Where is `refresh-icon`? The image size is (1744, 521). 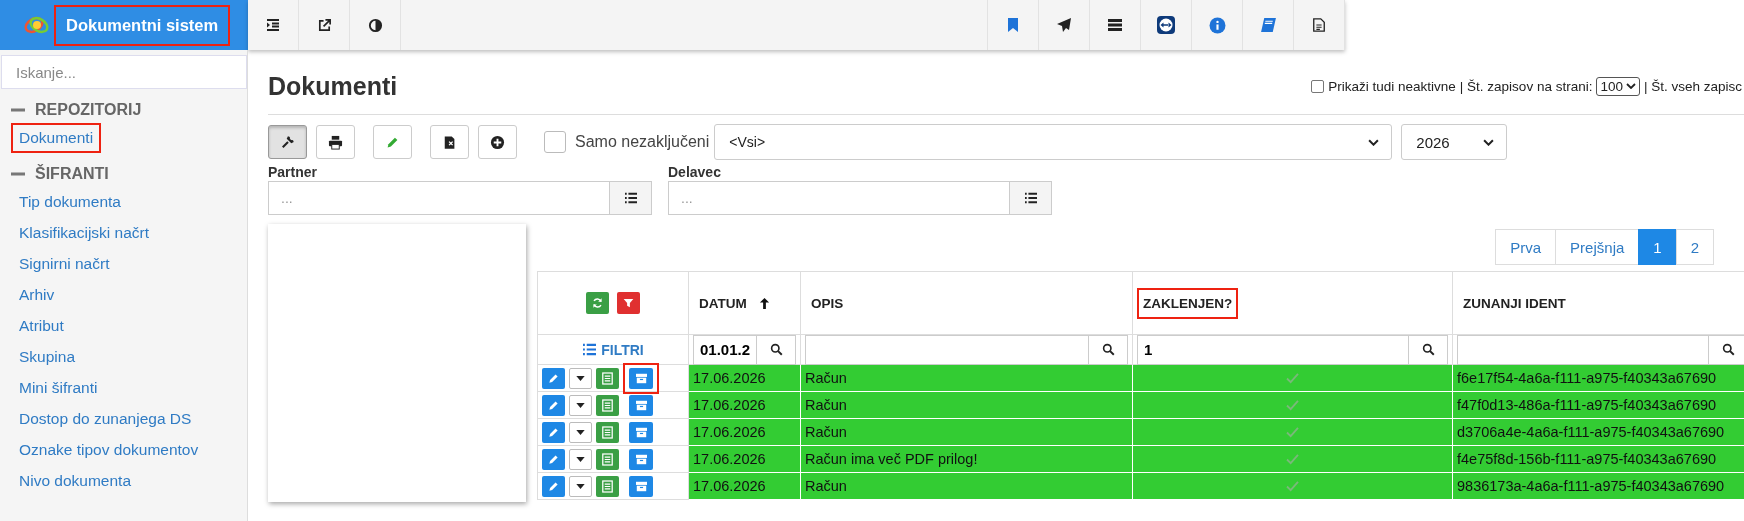 refresh-icon is located at coordinates (597, 303).